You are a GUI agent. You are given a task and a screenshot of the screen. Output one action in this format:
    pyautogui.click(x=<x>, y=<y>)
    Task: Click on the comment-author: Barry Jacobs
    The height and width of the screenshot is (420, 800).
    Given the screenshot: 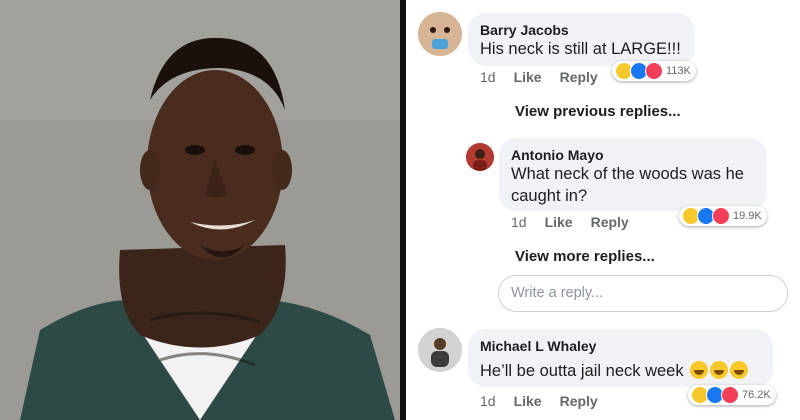 What is the action you would take?
    pyautogui.click(x=524, y=30)
    